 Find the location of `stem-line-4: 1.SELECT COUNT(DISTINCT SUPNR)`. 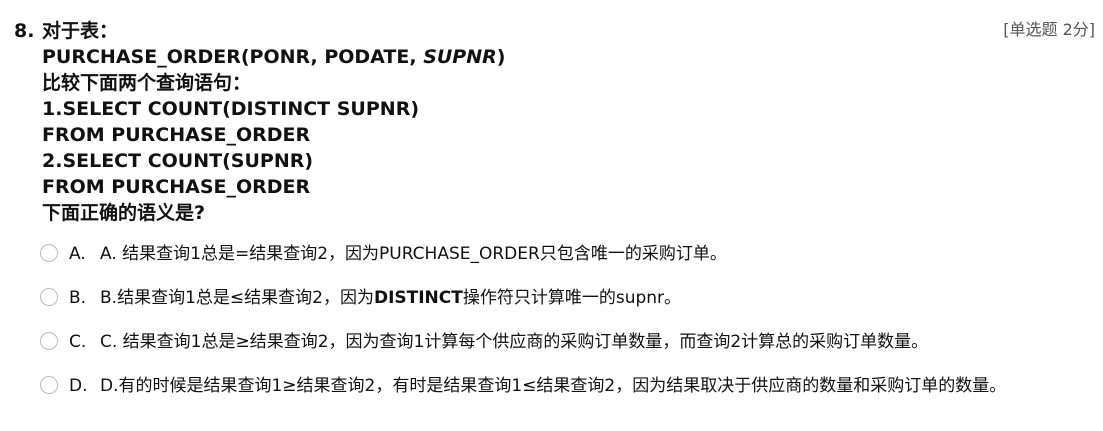

stem-line-4: 1.SELECT COUNT(DISTINCT SUPNR) is located at coordinates (231, 109).